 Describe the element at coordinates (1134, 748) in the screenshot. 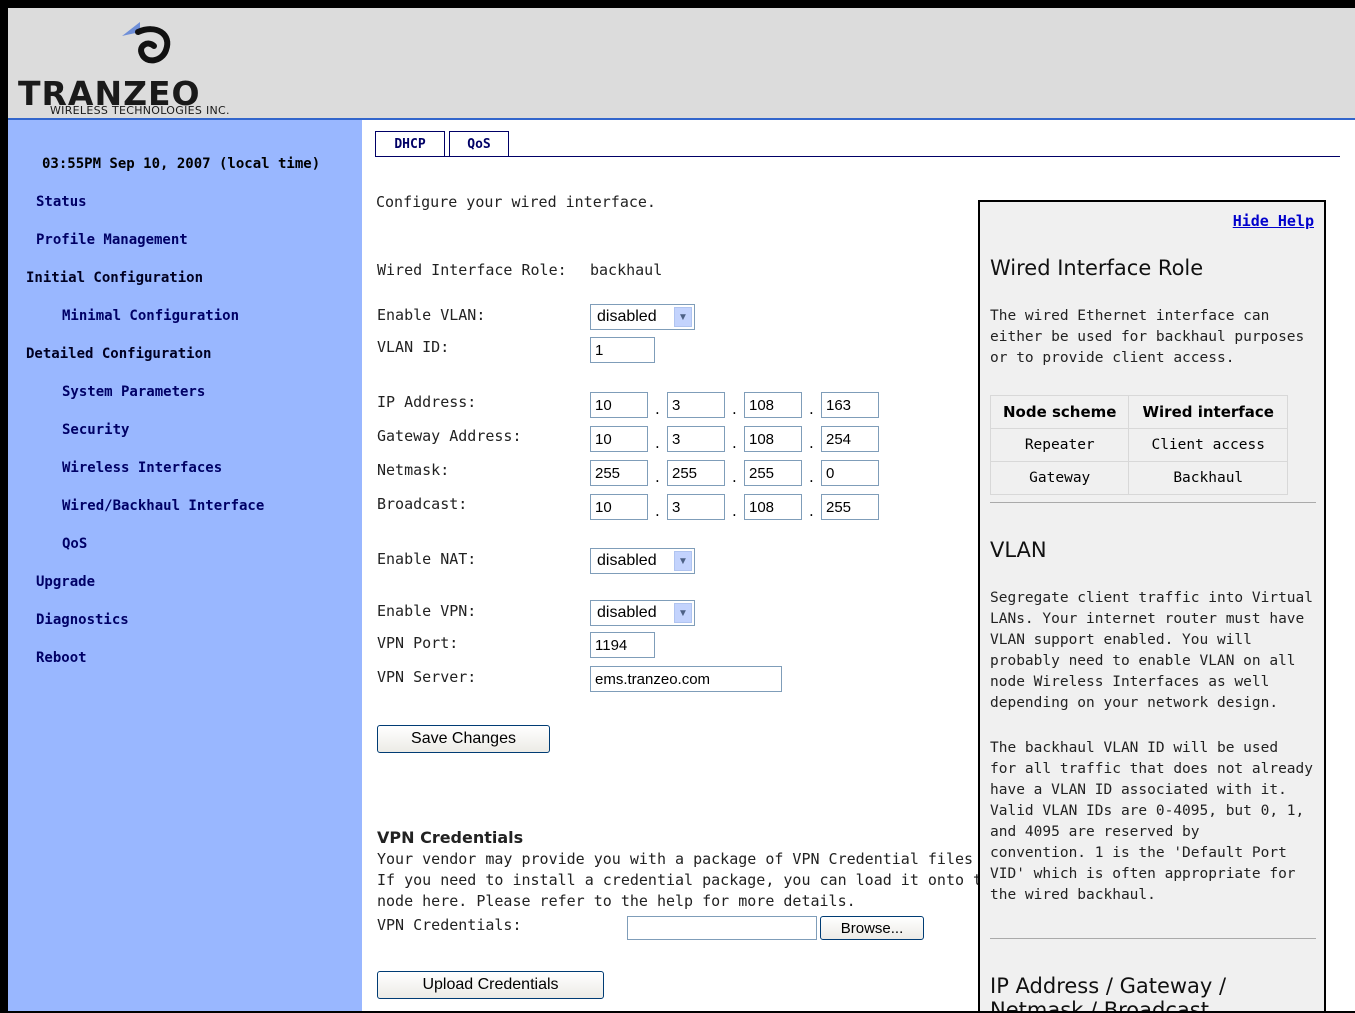

I see `help-vlan-text-2: The backhaul VLAN ID will be used` at that location.